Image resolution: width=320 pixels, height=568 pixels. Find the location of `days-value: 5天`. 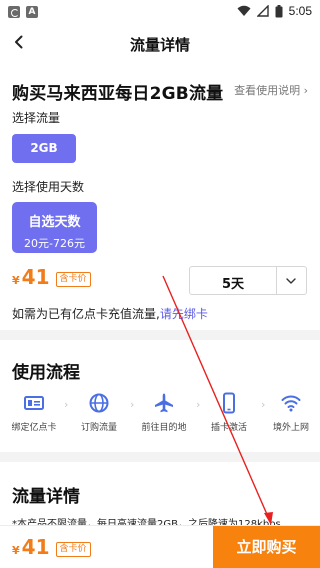

days-value: 5天 is located at coordinates (233, 284).